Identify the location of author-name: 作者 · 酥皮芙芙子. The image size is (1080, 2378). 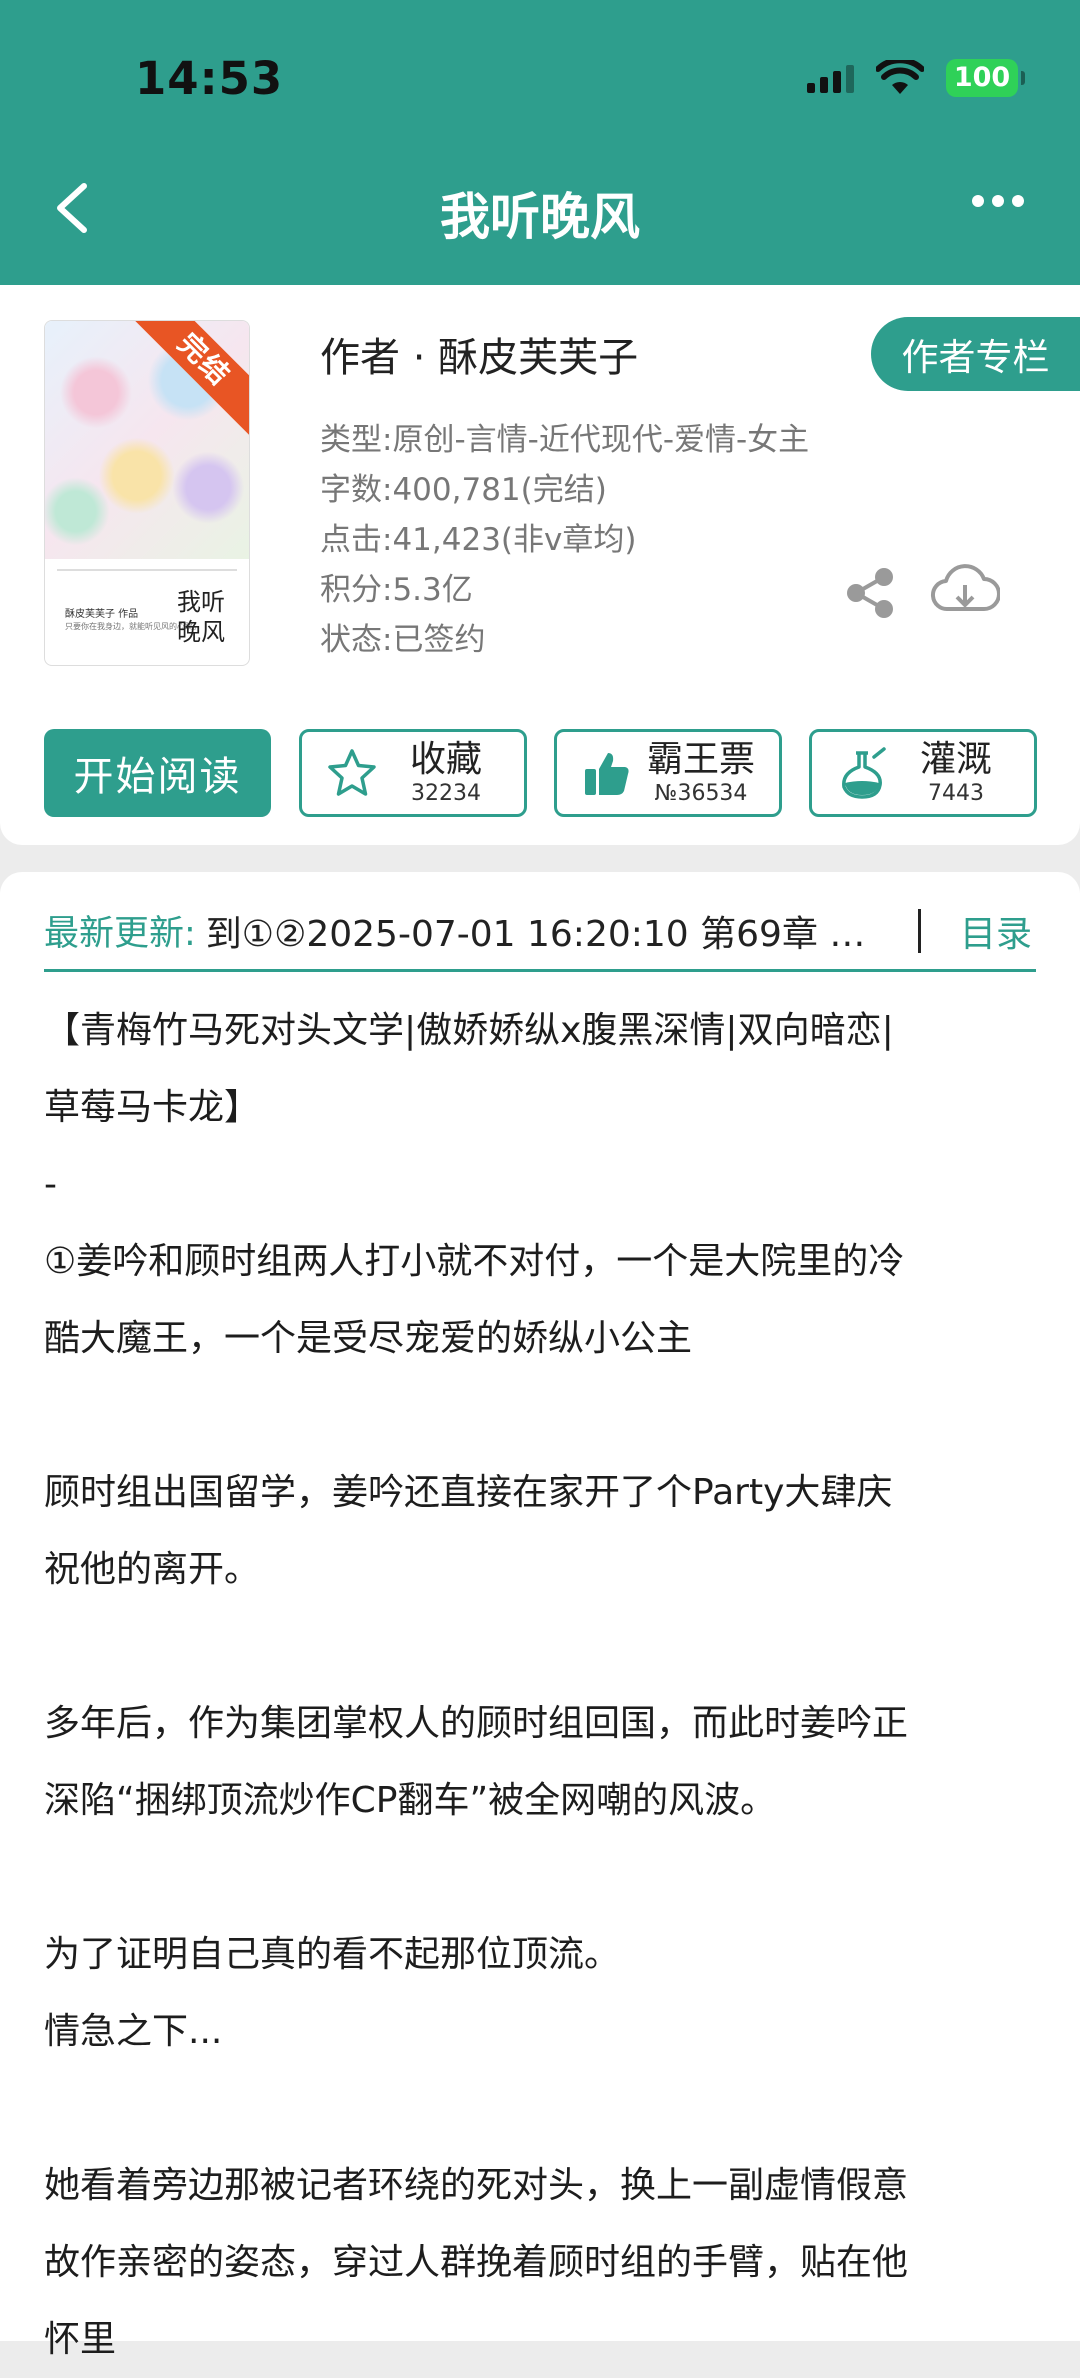
(479, 354).